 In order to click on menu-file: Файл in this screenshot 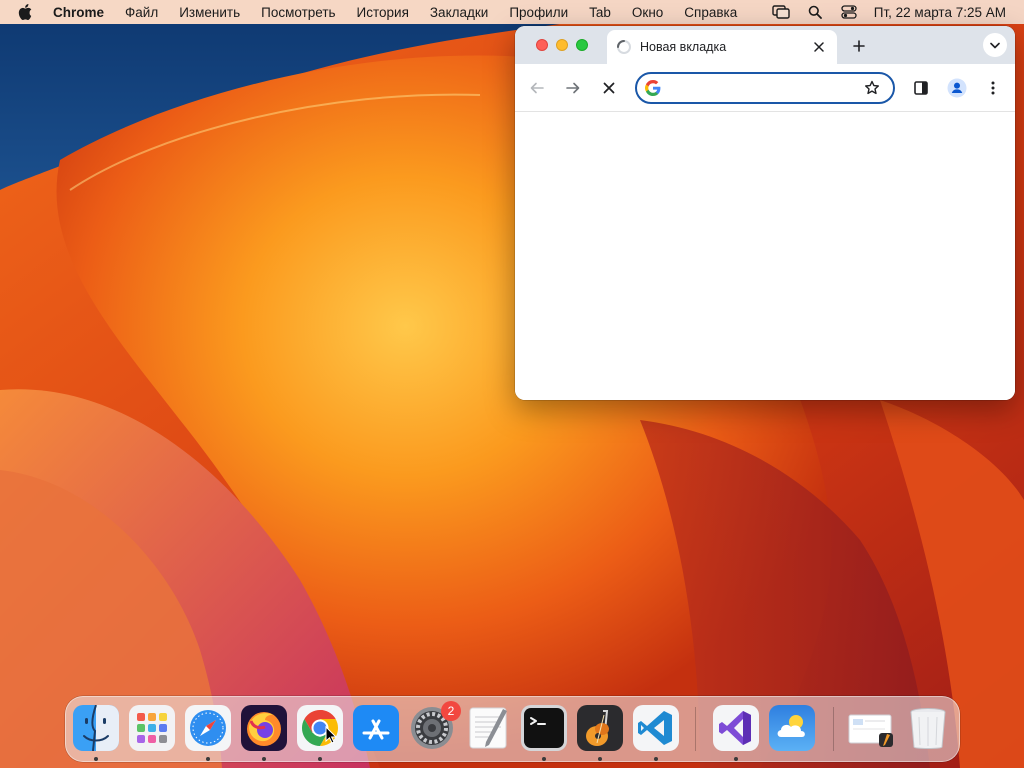, I will do `click(141, 12)`.